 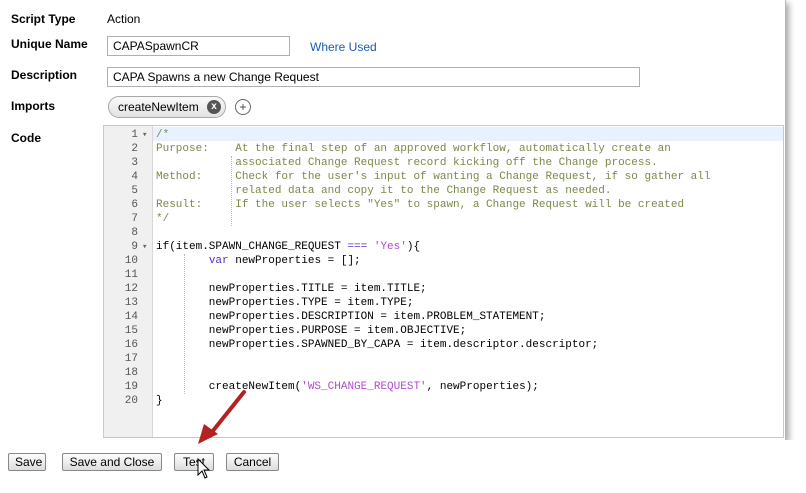 I want to click on line-number: 12, so click(x=131, y=289).